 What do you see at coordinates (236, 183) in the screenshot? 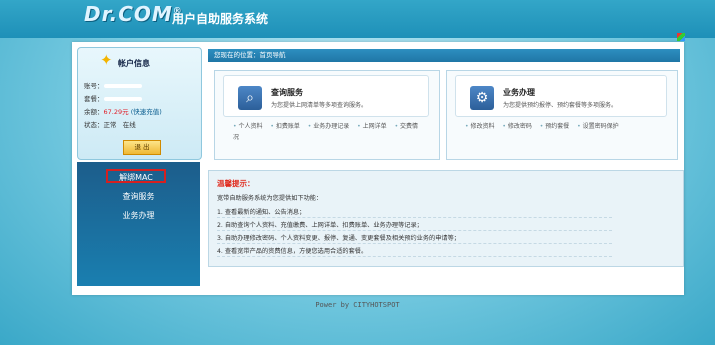
I see `tips-title: 温馨提示：` at bounding box center [236, 183].